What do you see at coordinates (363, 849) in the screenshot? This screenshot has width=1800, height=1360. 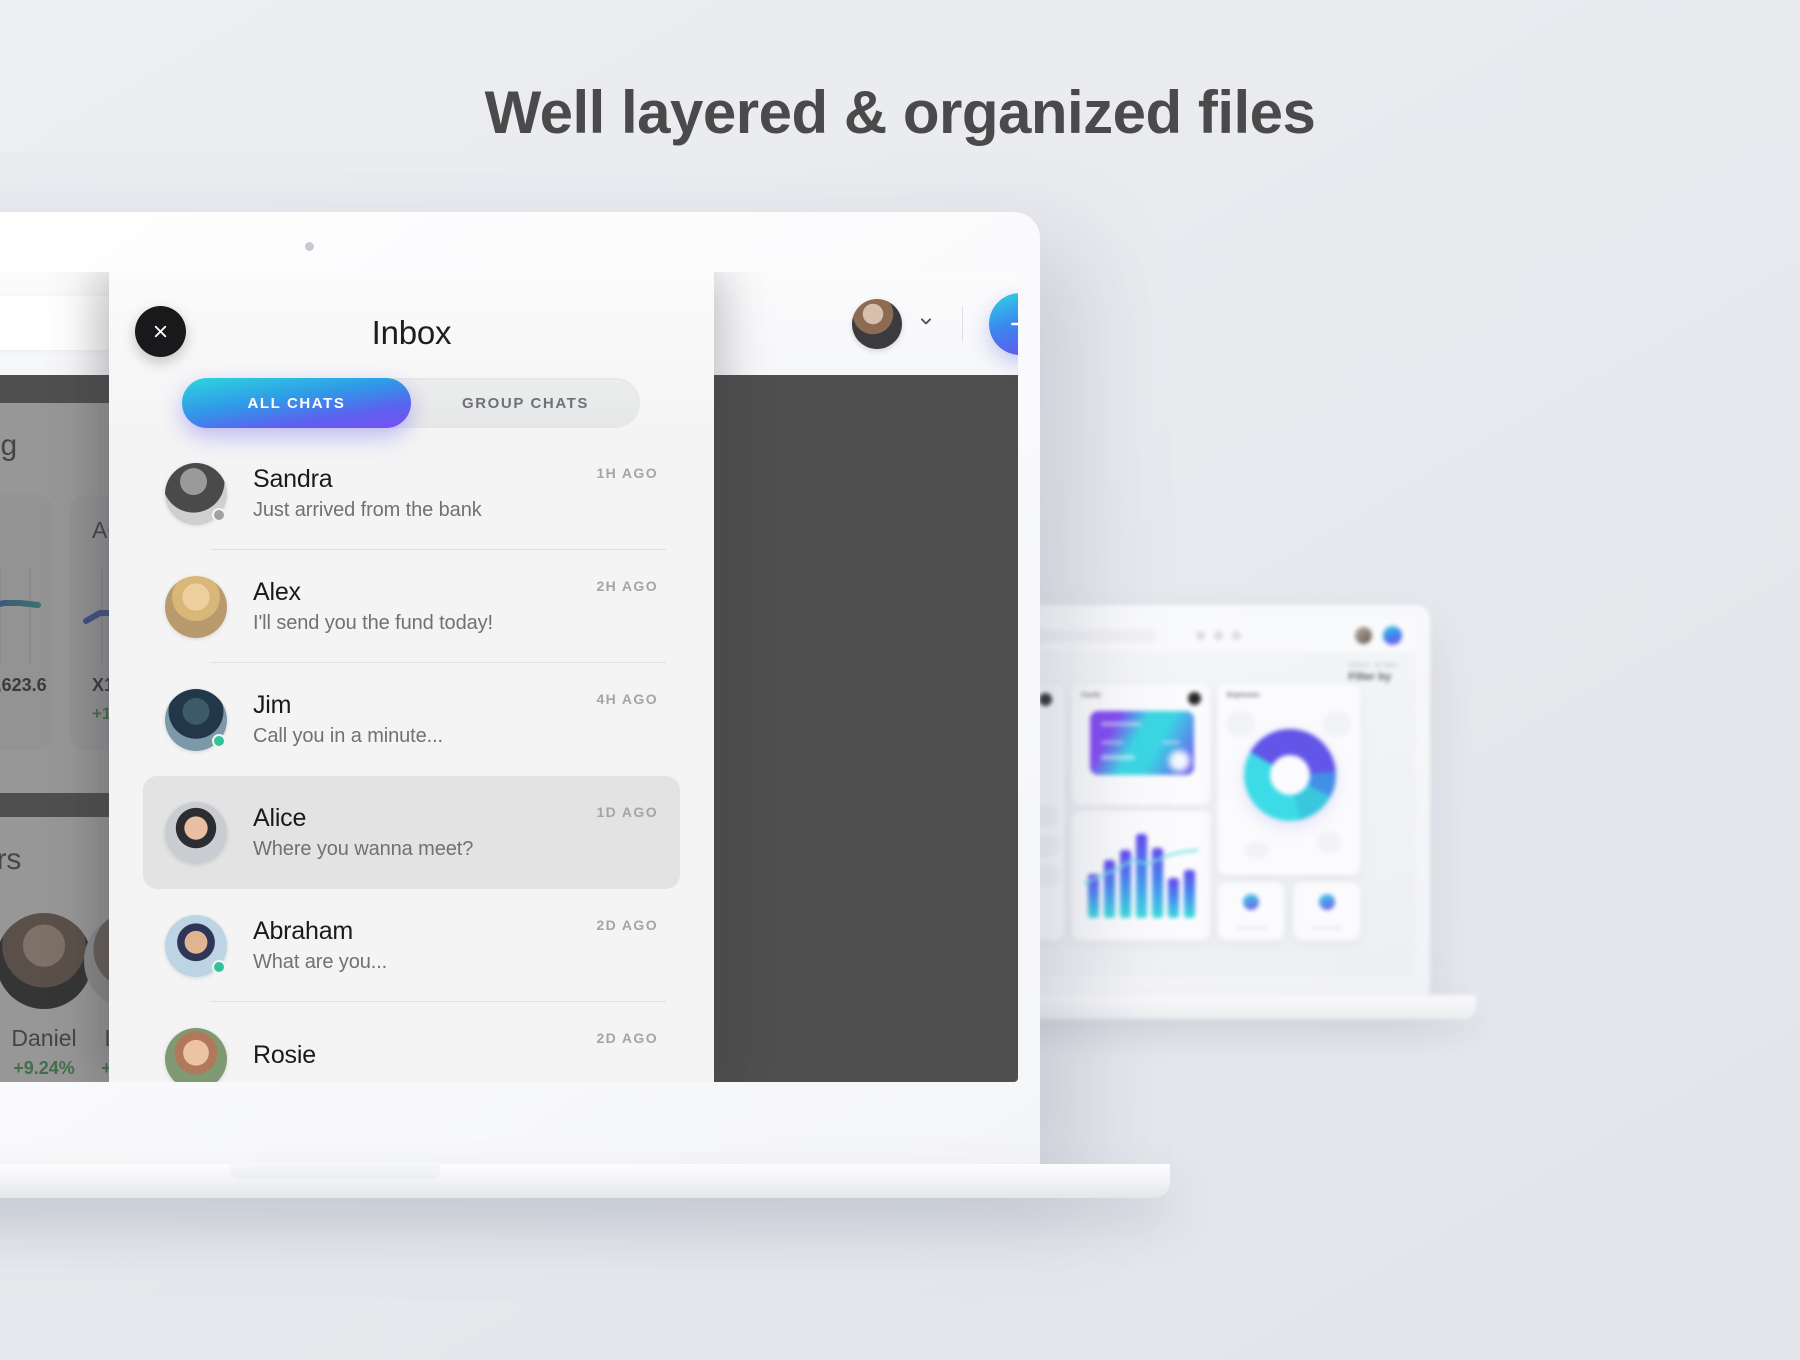 I see `chat-preview: Where you wanna meet?` at bounding box center [363, 849].